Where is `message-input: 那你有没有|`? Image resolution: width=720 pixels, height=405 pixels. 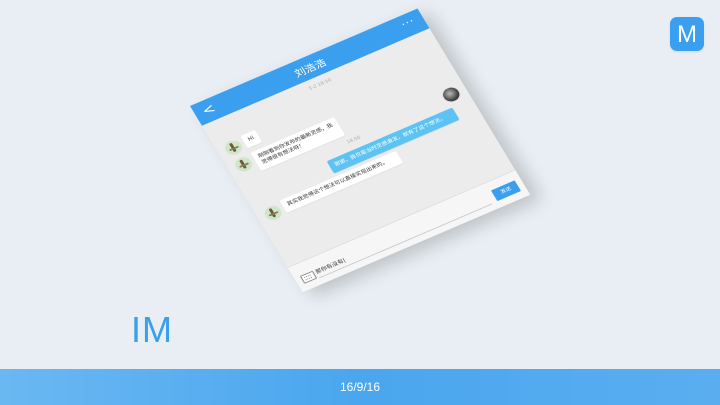
message-input: 那你有没有| is located at coordinates (403, 236).